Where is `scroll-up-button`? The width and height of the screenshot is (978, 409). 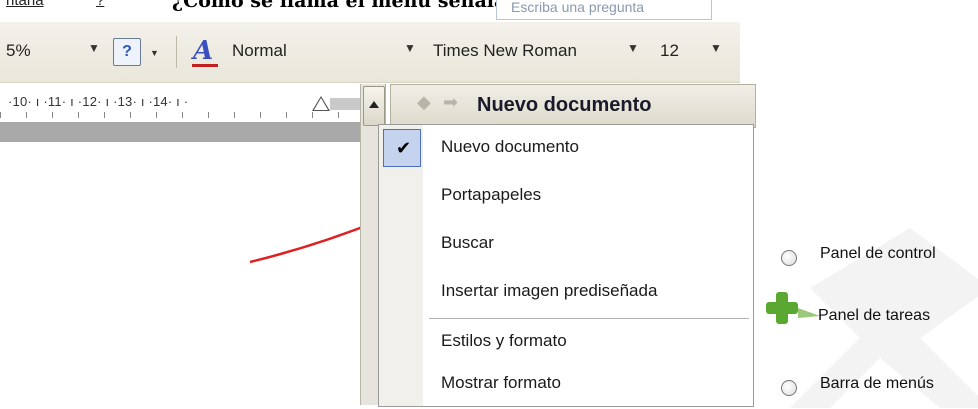
scroll-up-button is located at coordinates (374, 106).